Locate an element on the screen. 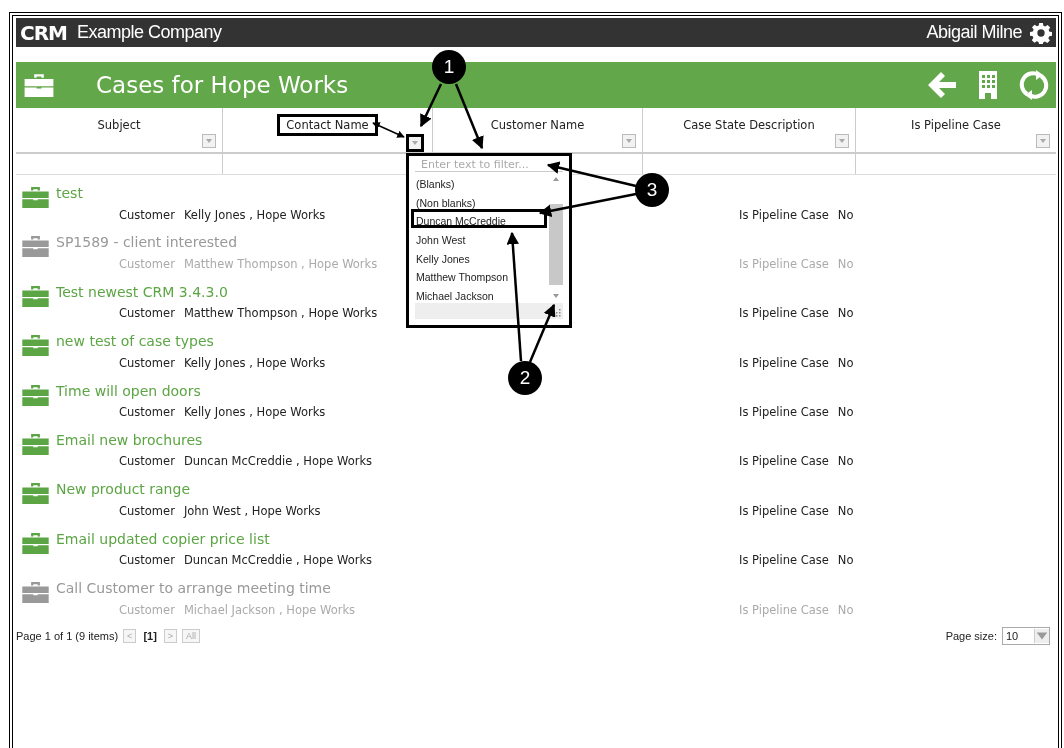 This screenshot has height=748, width=1064. logo: CRM is located at coordinates (43, 32).